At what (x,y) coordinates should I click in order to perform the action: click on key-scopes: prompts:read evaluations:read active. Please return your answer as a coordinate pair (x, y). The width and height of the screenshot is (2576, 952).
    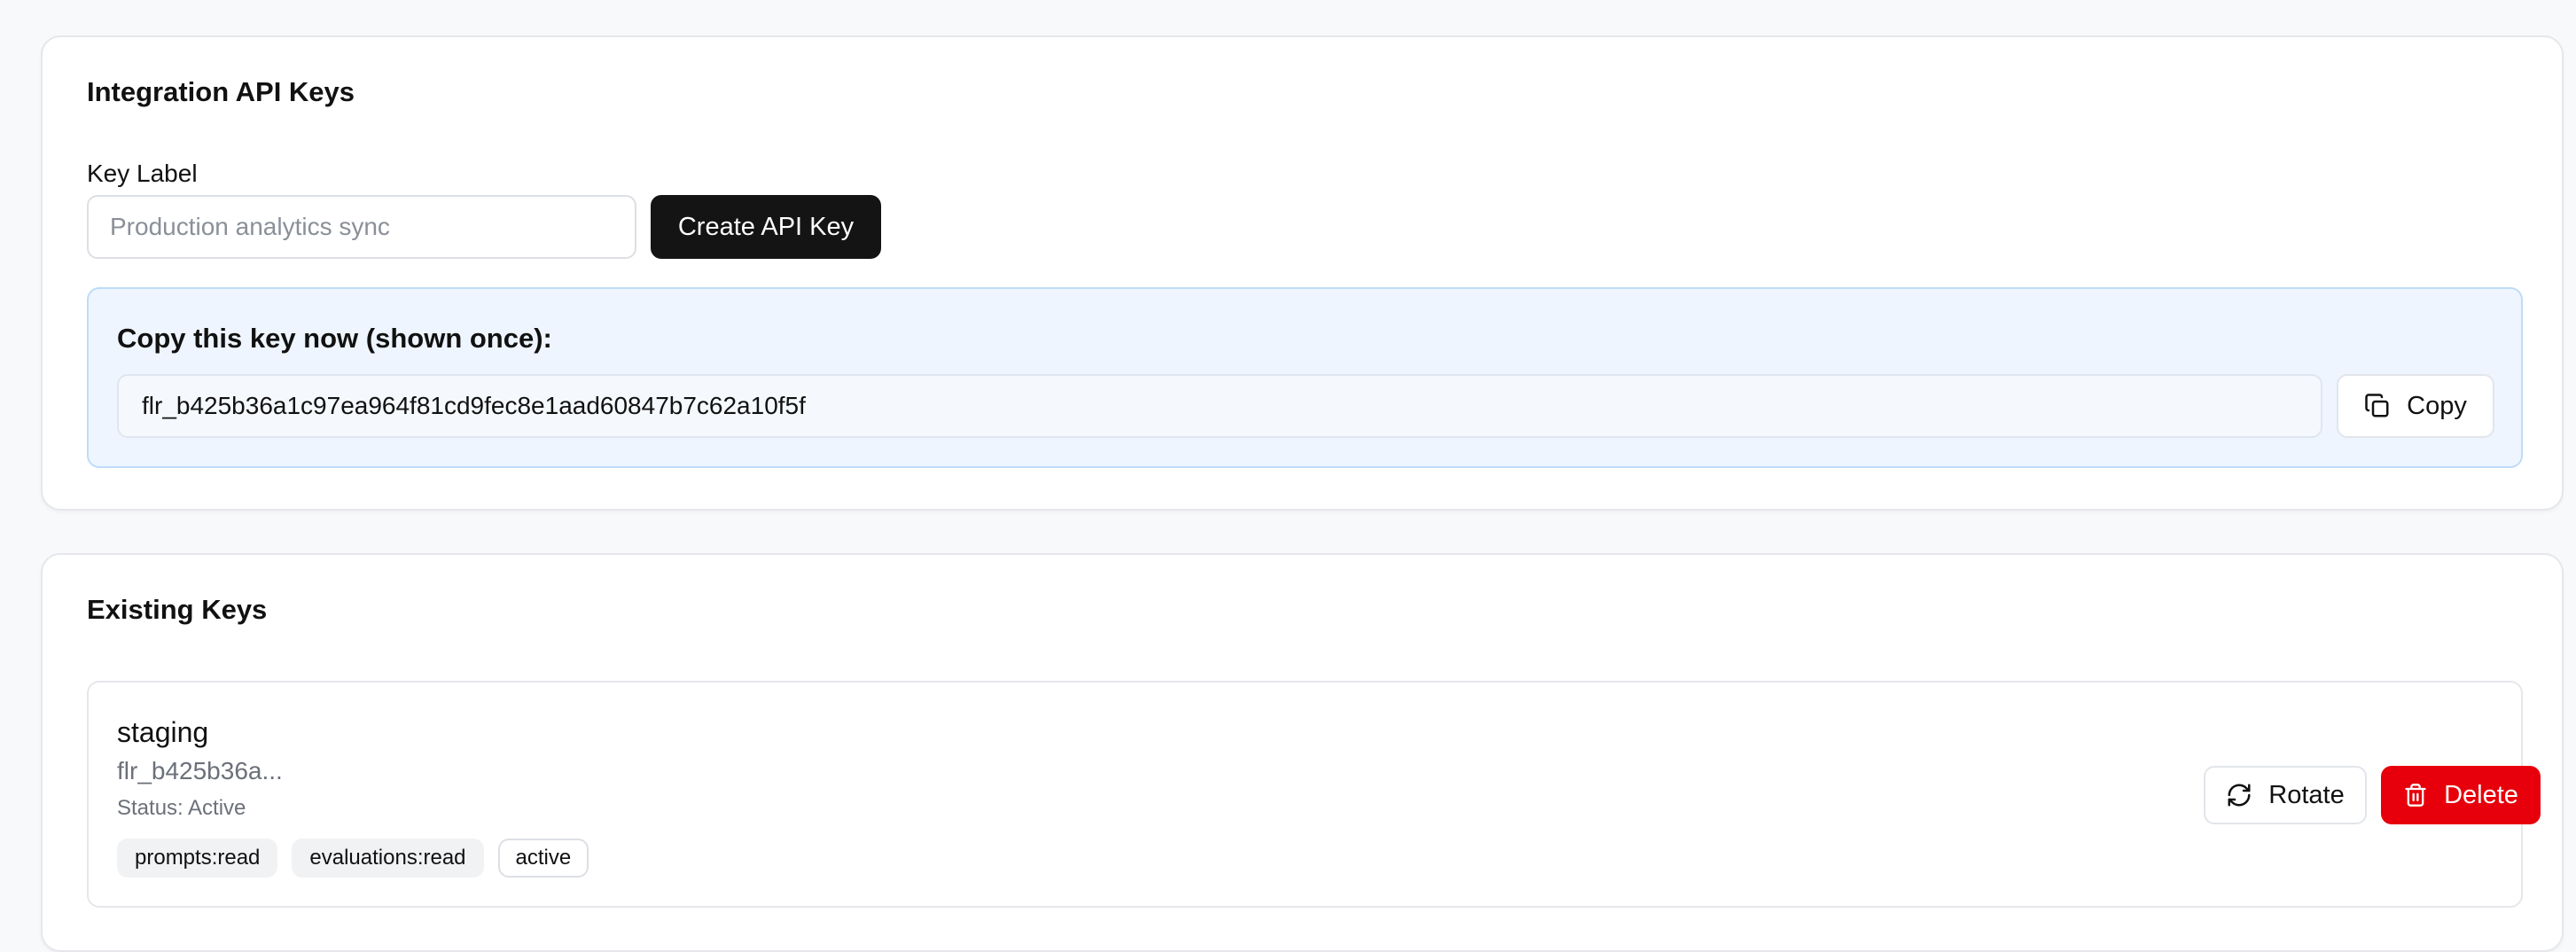
    Looking at the image, I should click on (353, 858).